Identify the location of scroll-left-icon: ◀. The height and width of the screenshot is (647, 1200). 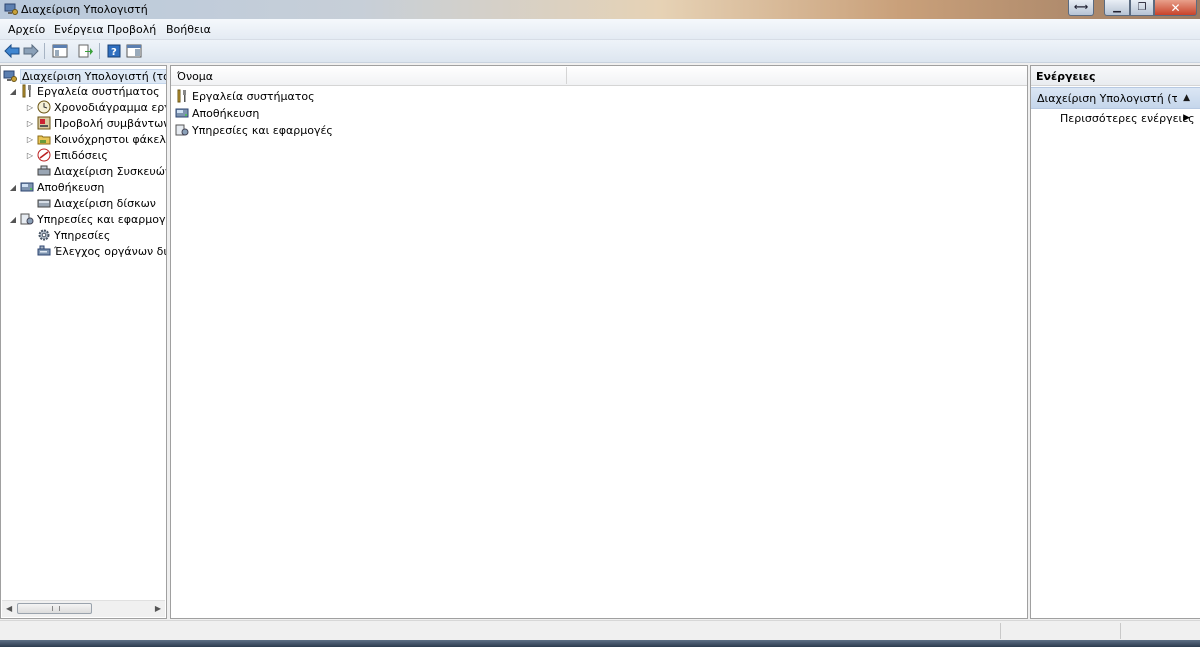
(9, 608).